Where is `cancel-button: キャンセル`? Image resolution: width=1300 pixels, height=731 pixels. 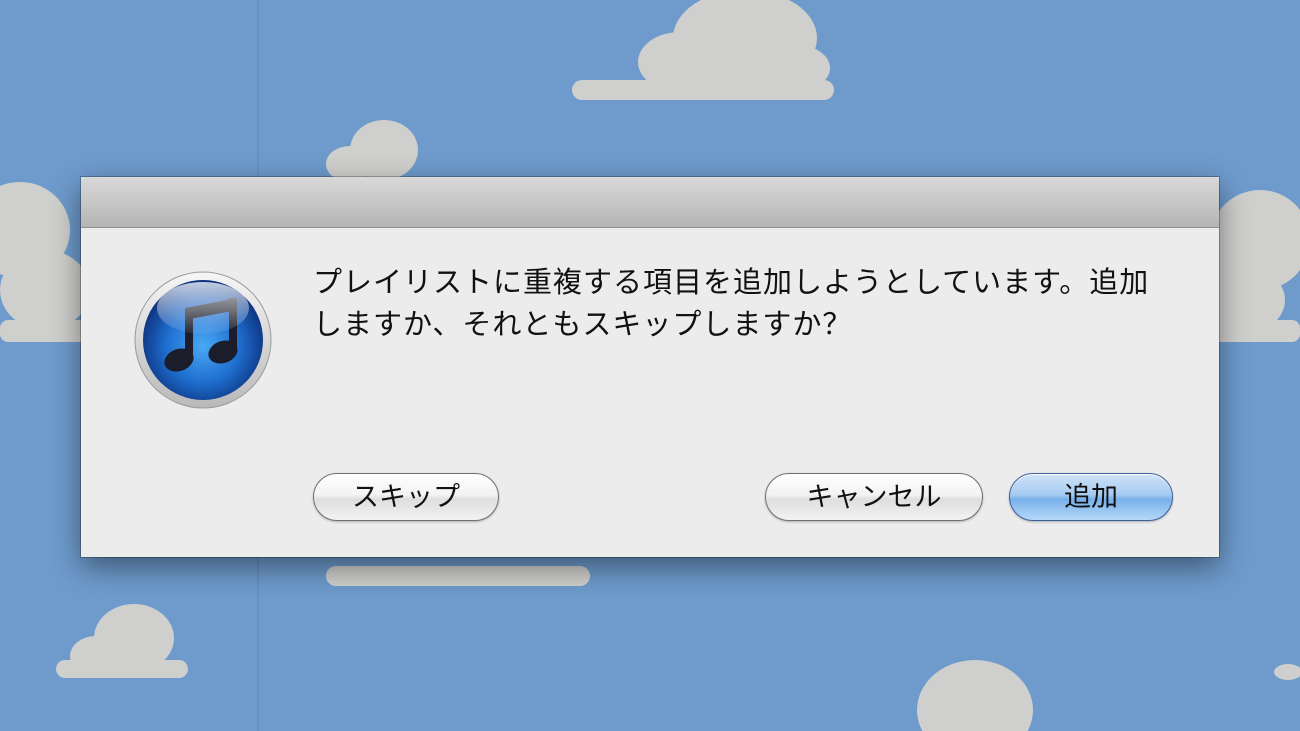 cancel-button: キャンセル is located at coordinates (874, 497).